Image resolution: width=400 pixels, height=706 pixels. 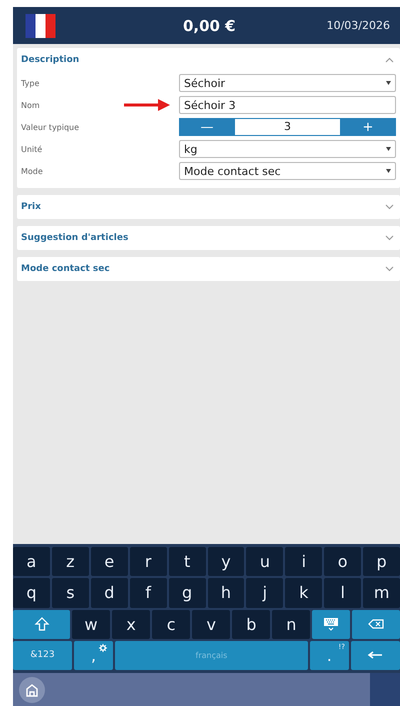 What do you see at coordinates (31, 593) in the screenshot?
I see `key: q` at bounding box center [31, 593].